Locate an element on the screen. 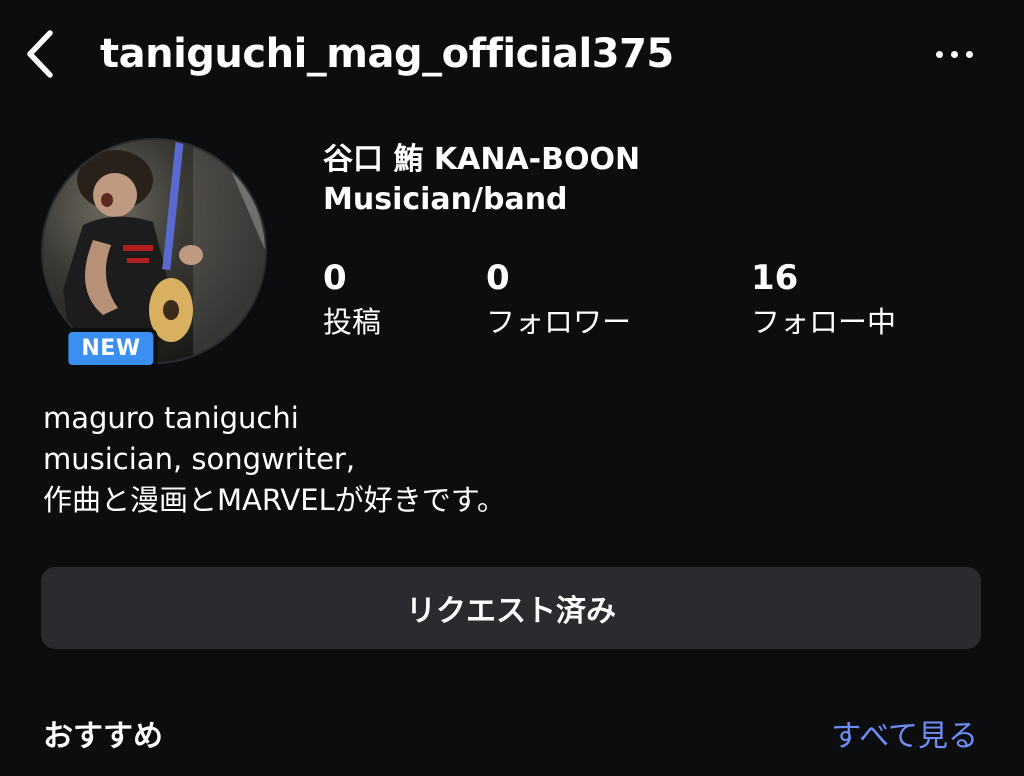  more-options-button is located at coordinates (954, 54).